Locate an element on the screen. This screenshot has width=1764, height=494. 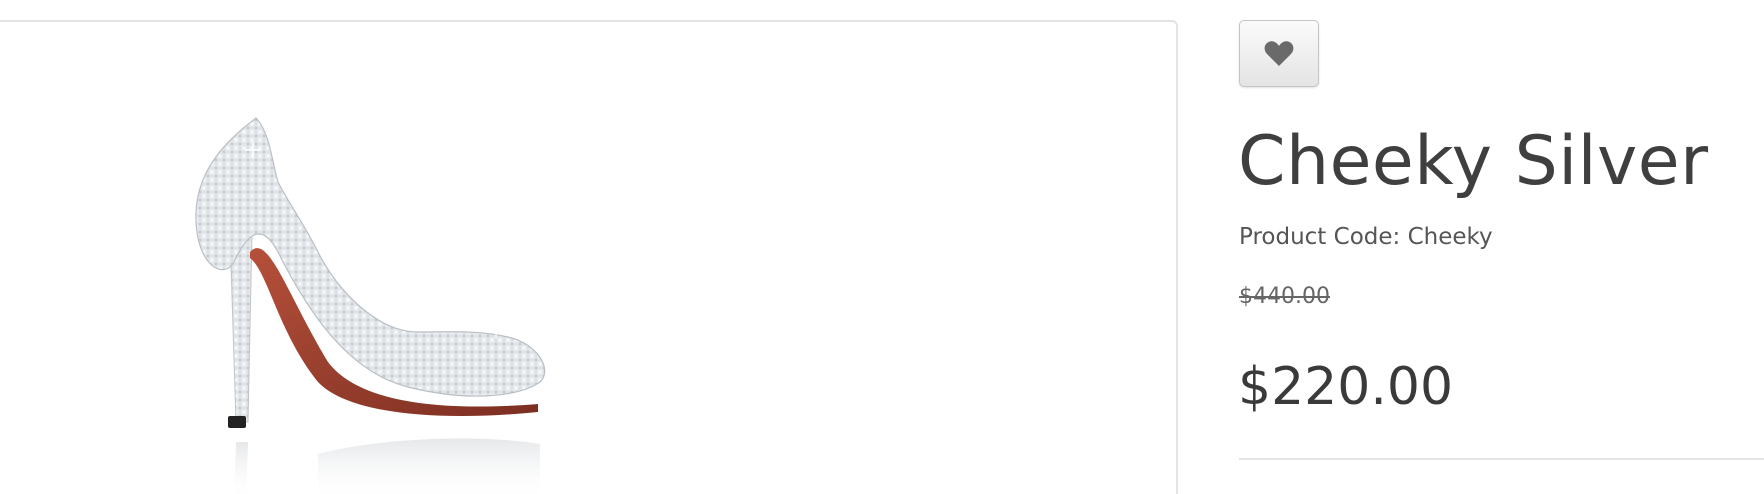
divider is located at coordinates (1501, 459).